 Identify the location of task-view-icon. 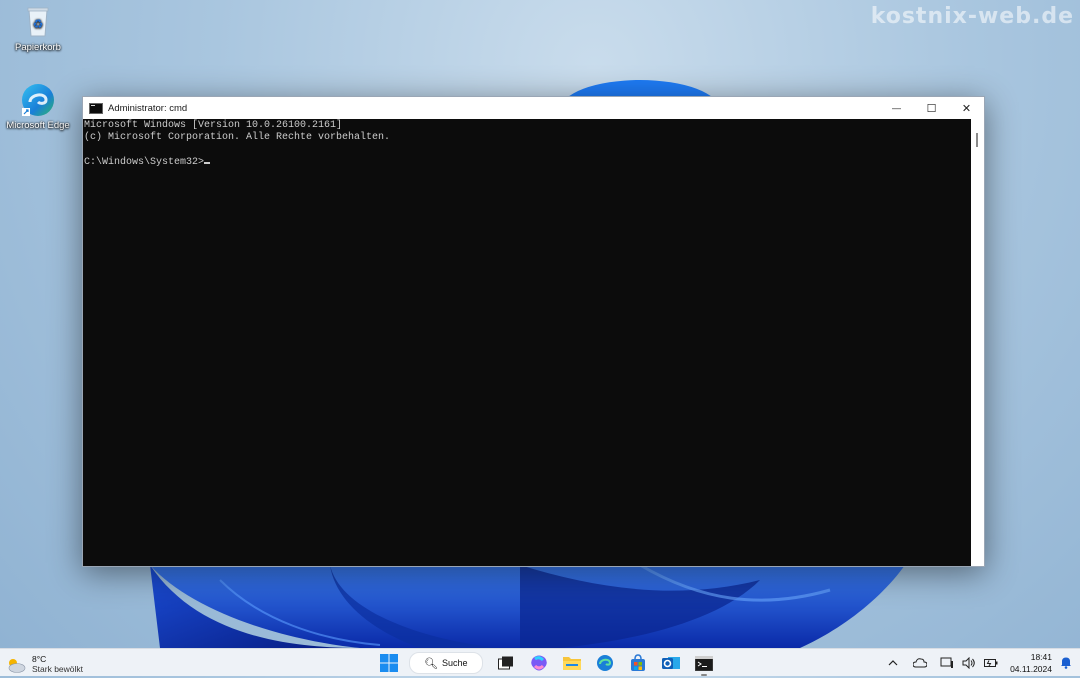
(505, 663).